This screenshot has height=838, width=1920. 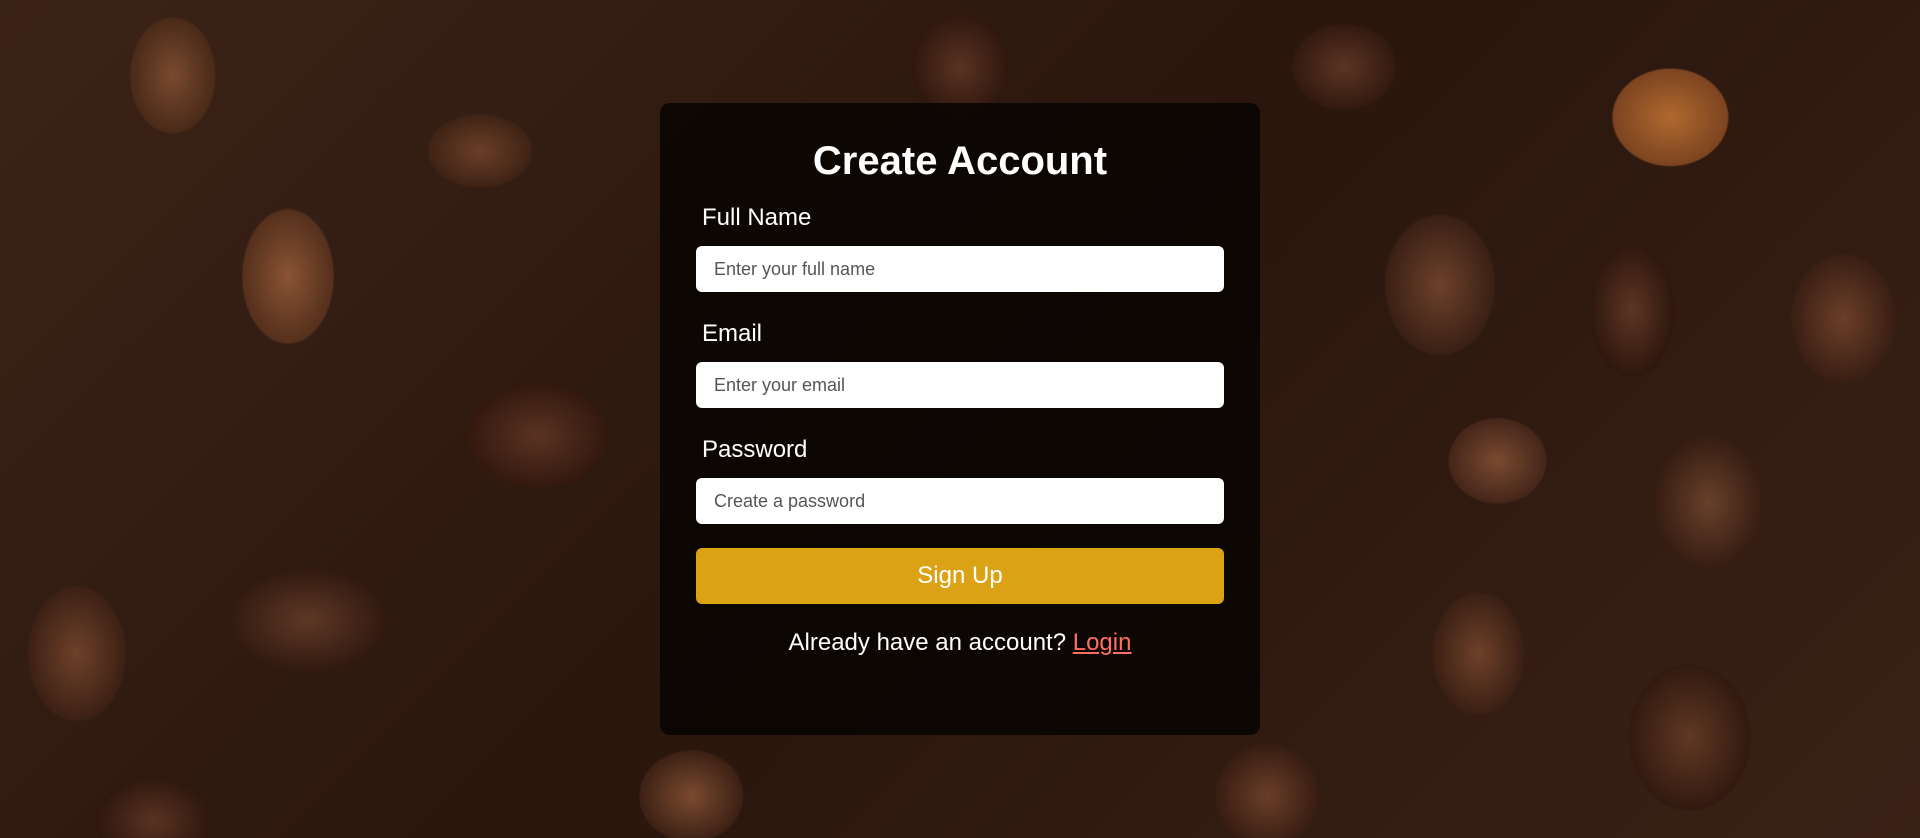 I want to click on email-input, so click(x=960, y=385).